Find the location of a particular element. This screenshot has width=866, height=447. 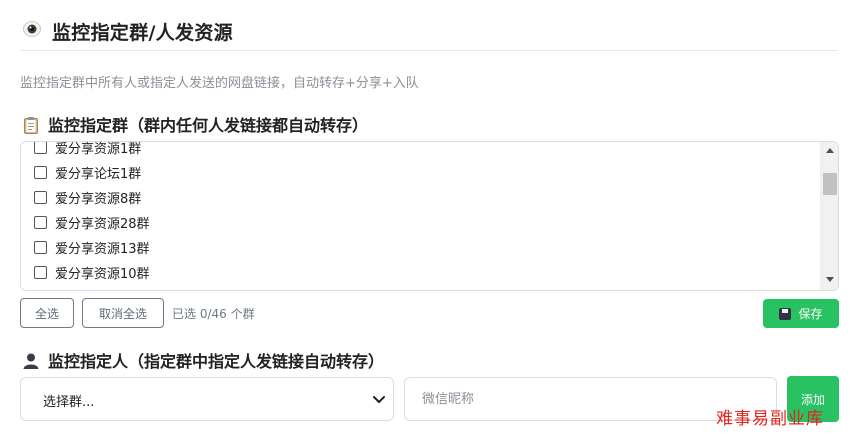

select-all-button: 全选 is located at coordinates (47, 313).